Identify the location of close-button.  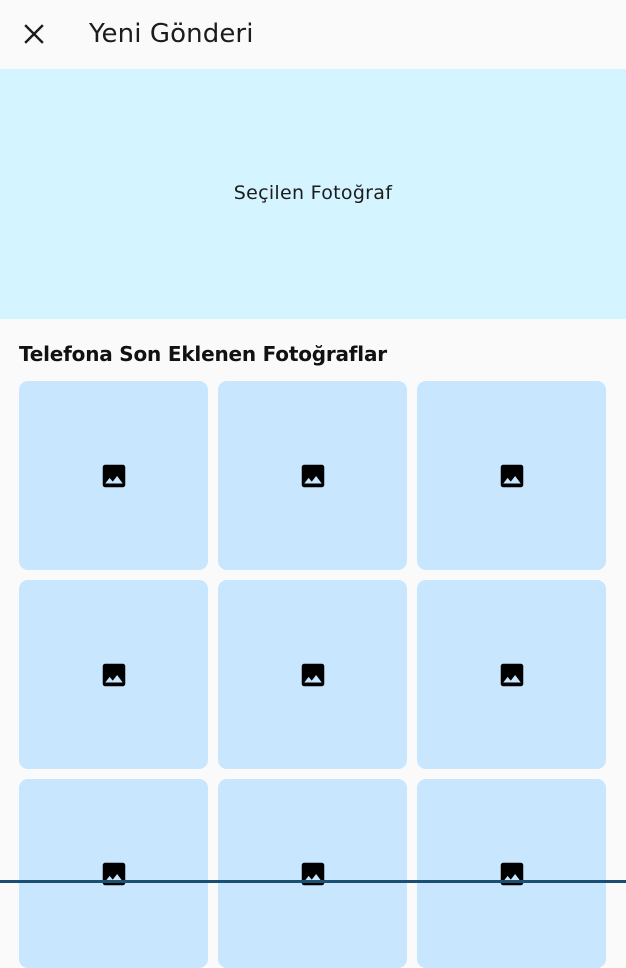
(34, 34).